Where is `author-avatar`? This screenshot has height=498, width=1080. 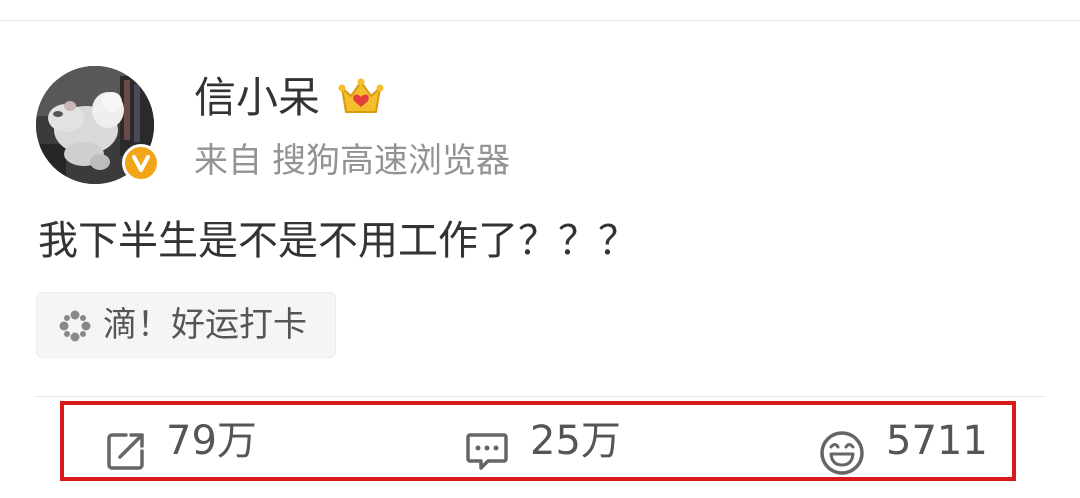 author-avatar is located at coordinates (98, 125).